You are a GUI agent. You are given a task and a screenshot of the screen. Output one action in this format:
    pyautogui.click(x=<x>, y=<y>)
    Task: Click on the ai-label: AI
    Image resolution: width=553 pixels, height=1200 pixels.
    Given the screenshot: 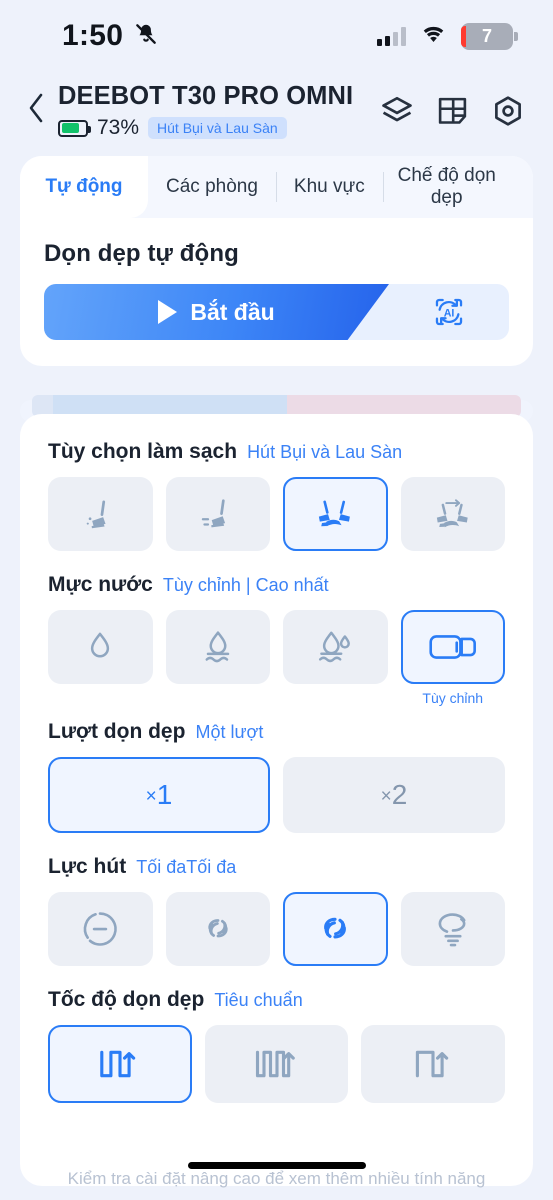 What is the action you would take?
    pyautogui.click(x=449, y=313)
    